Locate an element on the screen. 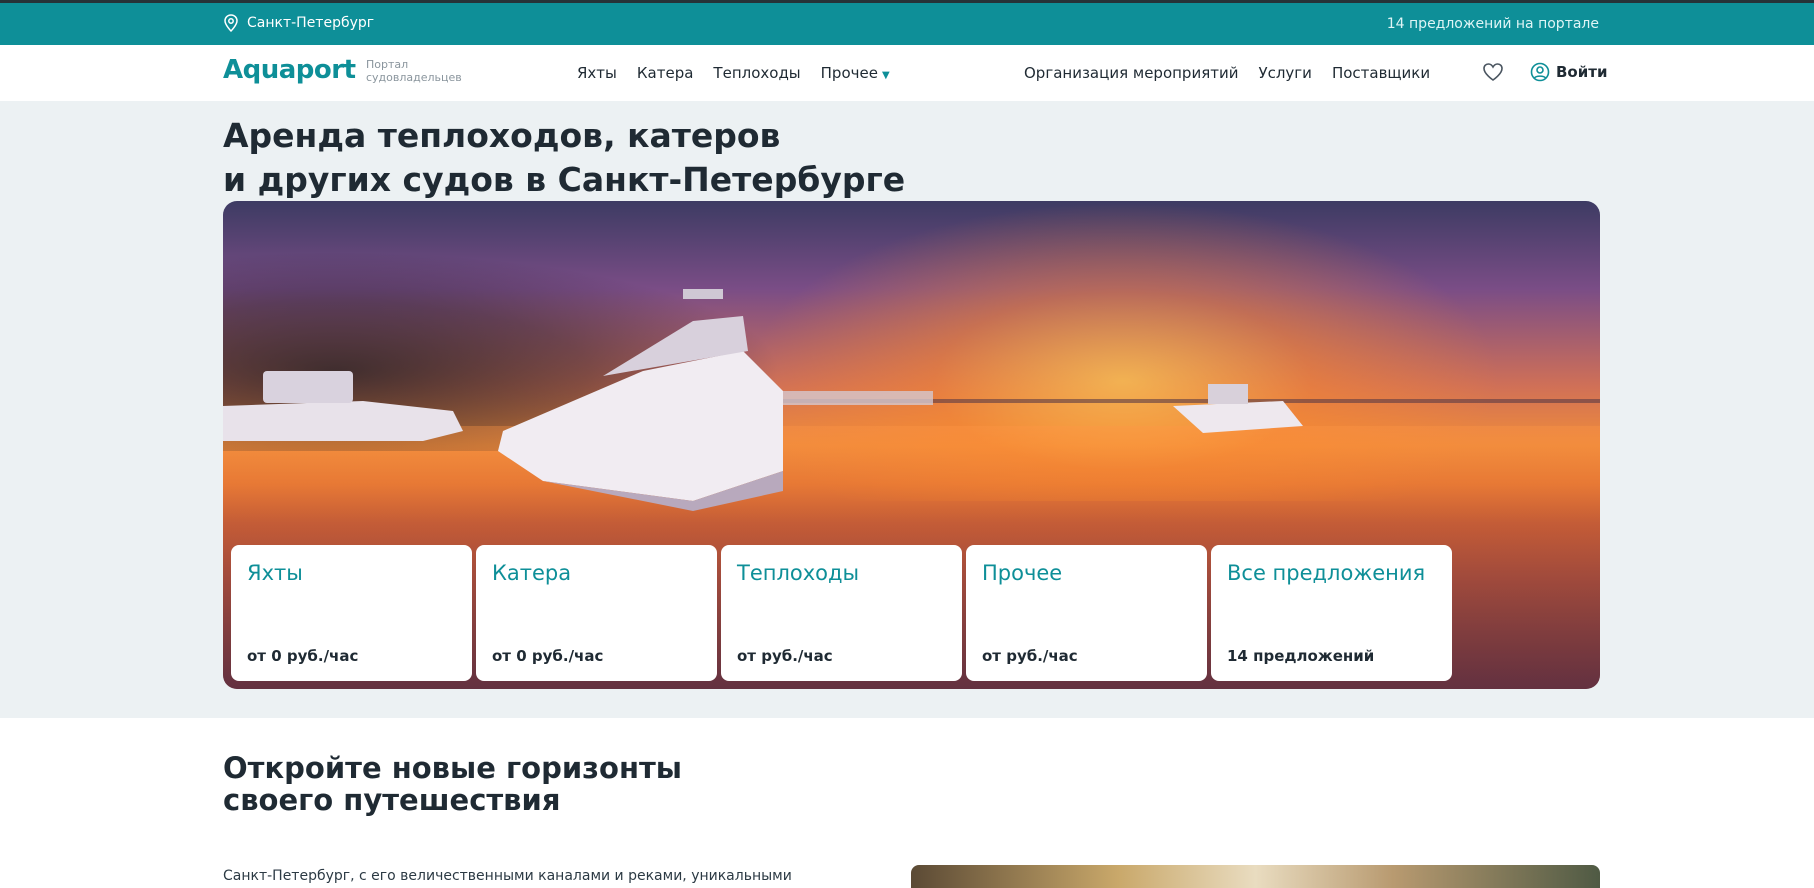 The height and width of the screenshot is (888, 1814). nav-item-boats: Катера is located at coordinates (665, 73).